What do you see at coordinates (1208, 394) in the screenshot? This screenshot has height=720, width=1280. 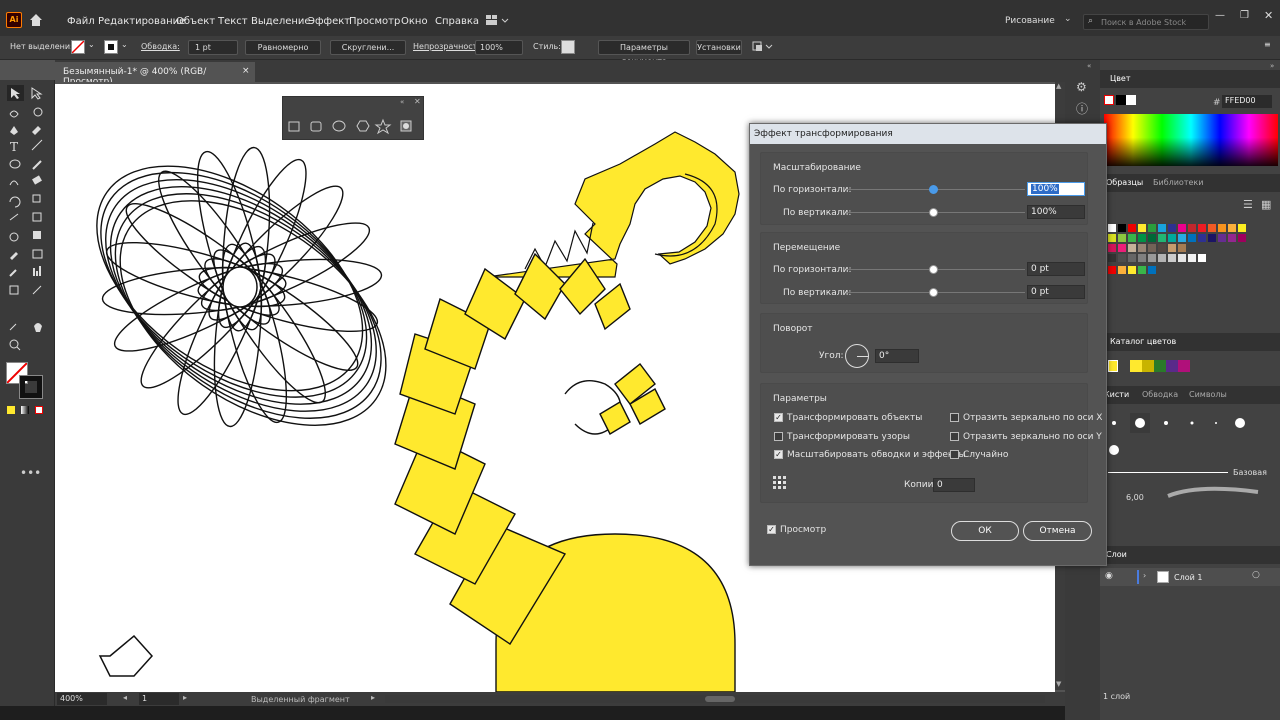 I see `symbols-tab: Символы` at bounding box center [1208, 394].